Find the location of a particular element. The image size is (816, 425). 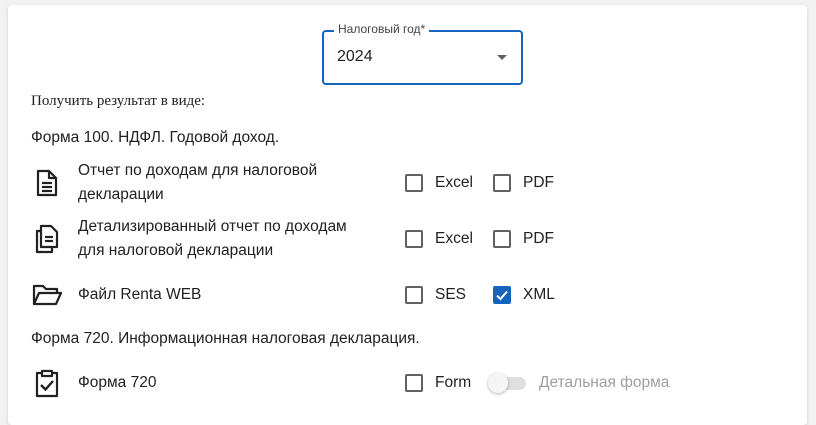

tax-year-value: 2024 is located at coordinates (355, 57).